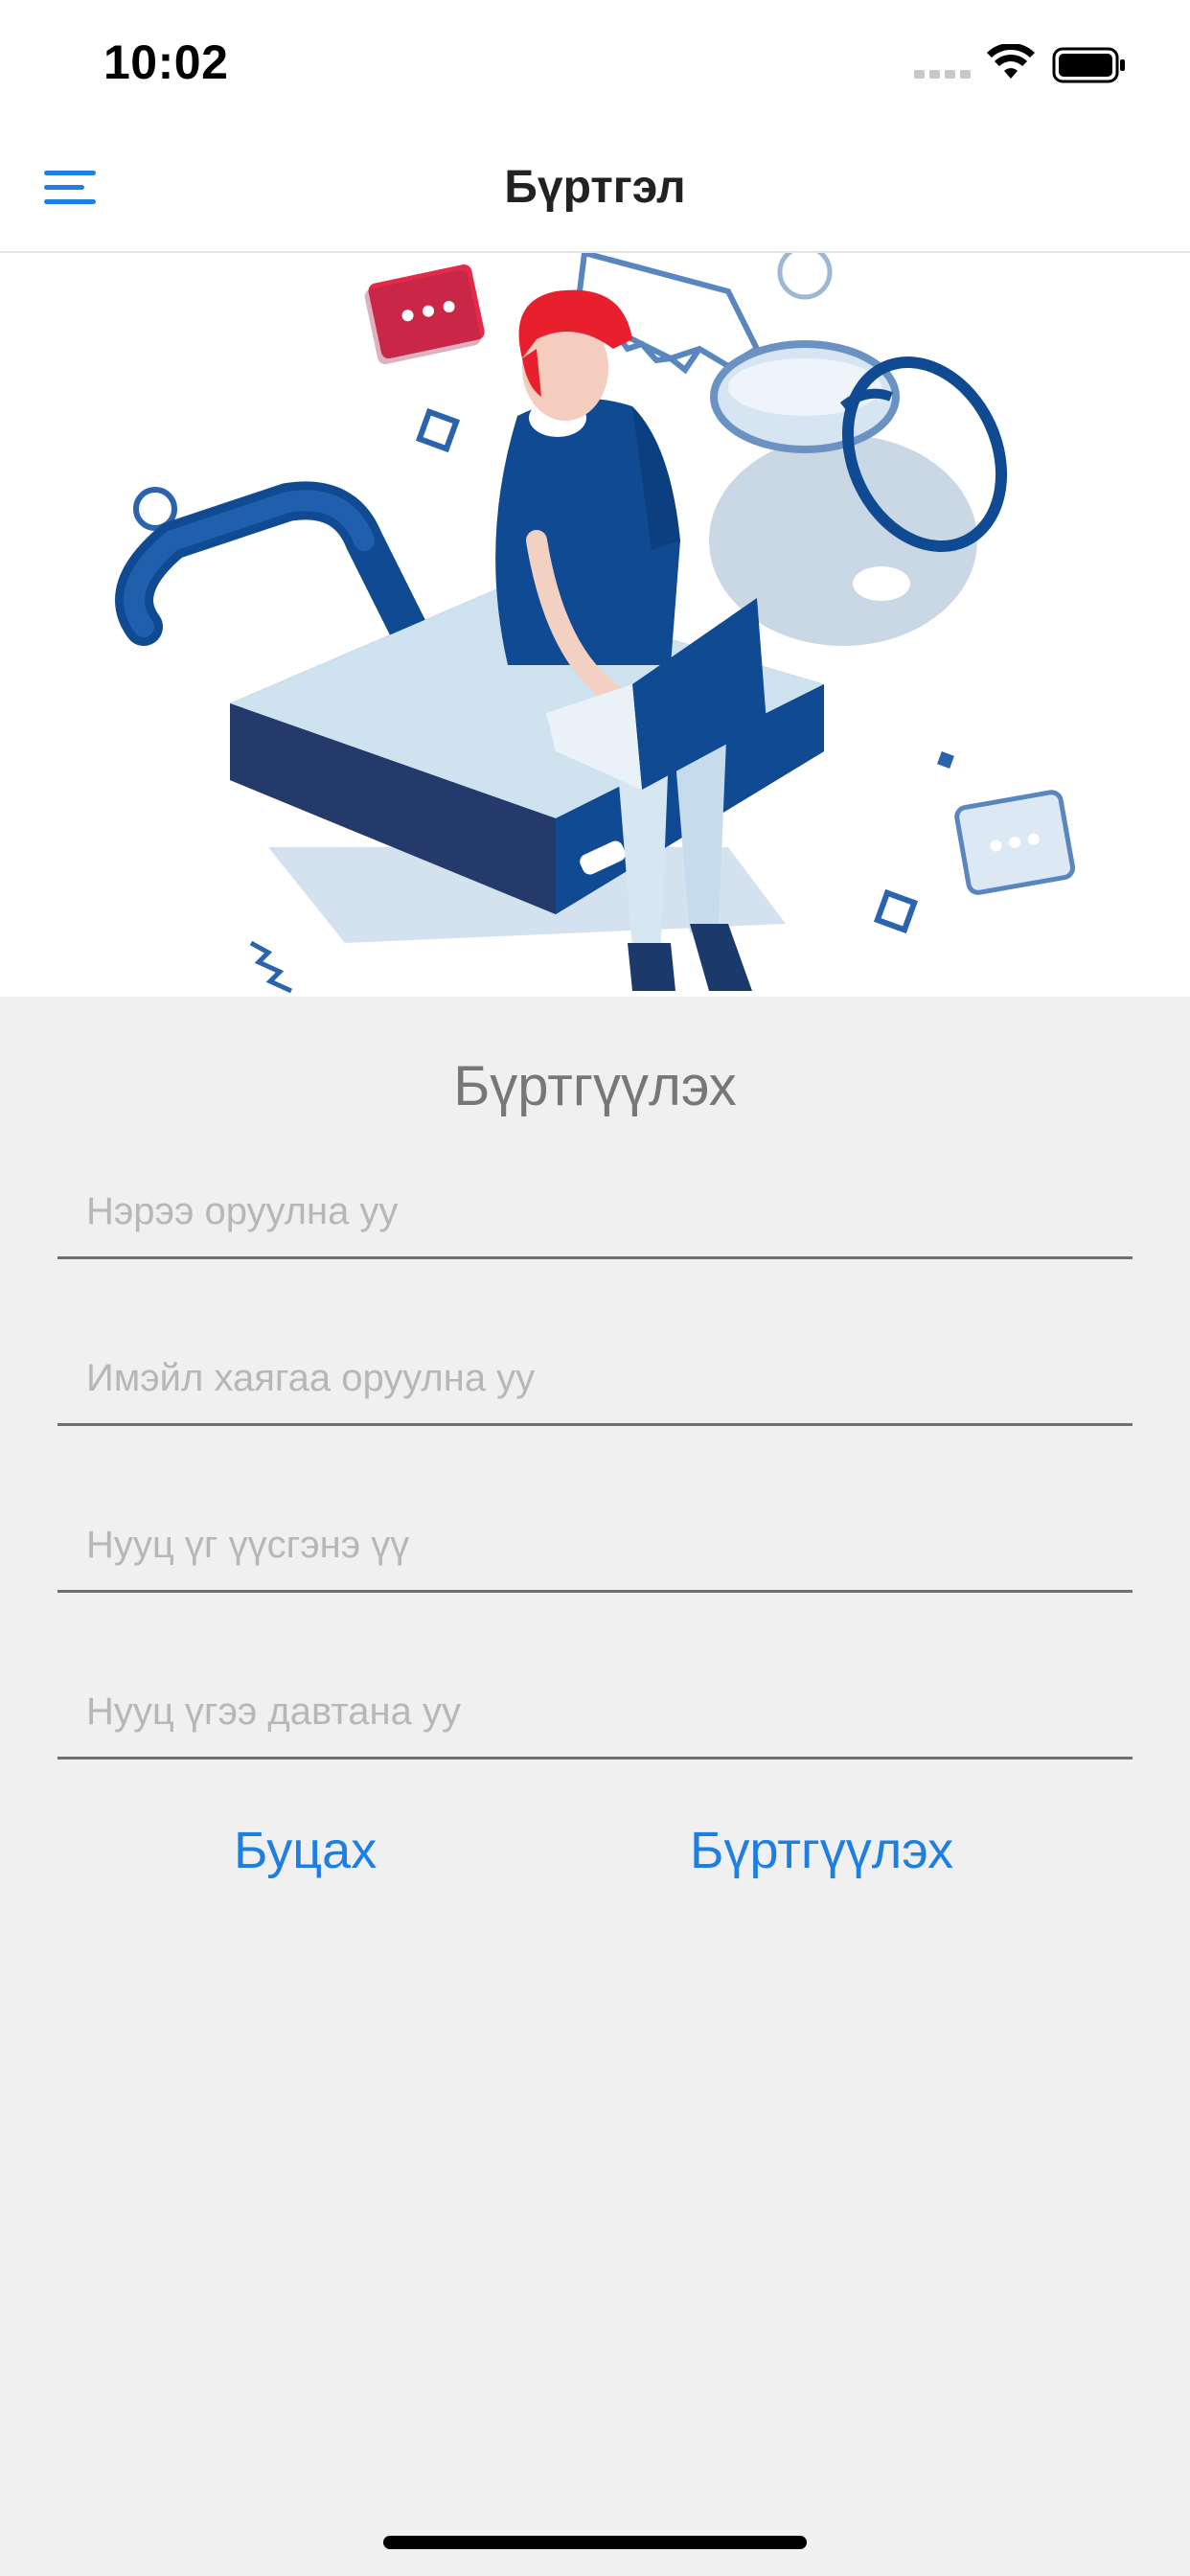 Image resolution: width=1190 pixels, height=2576 pixels. I want to click on name-field, so click(595, 1206).